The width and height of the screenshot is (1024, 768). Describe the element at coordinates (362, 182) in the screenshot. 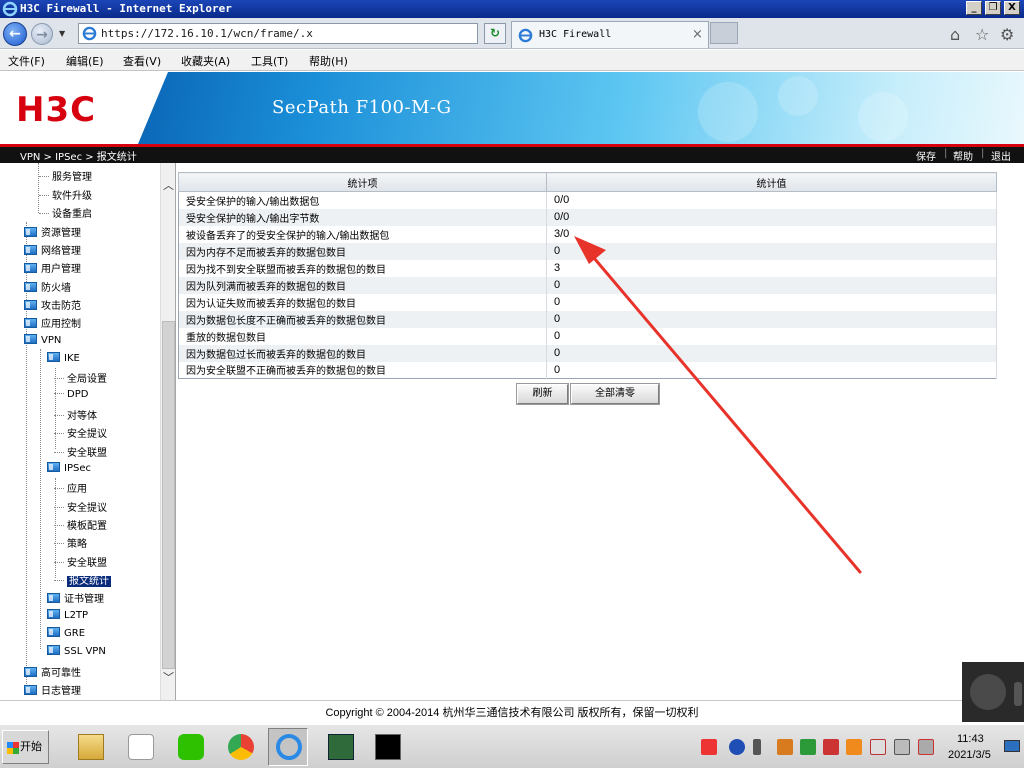

I see `column-header-item: 统计项` at that location.